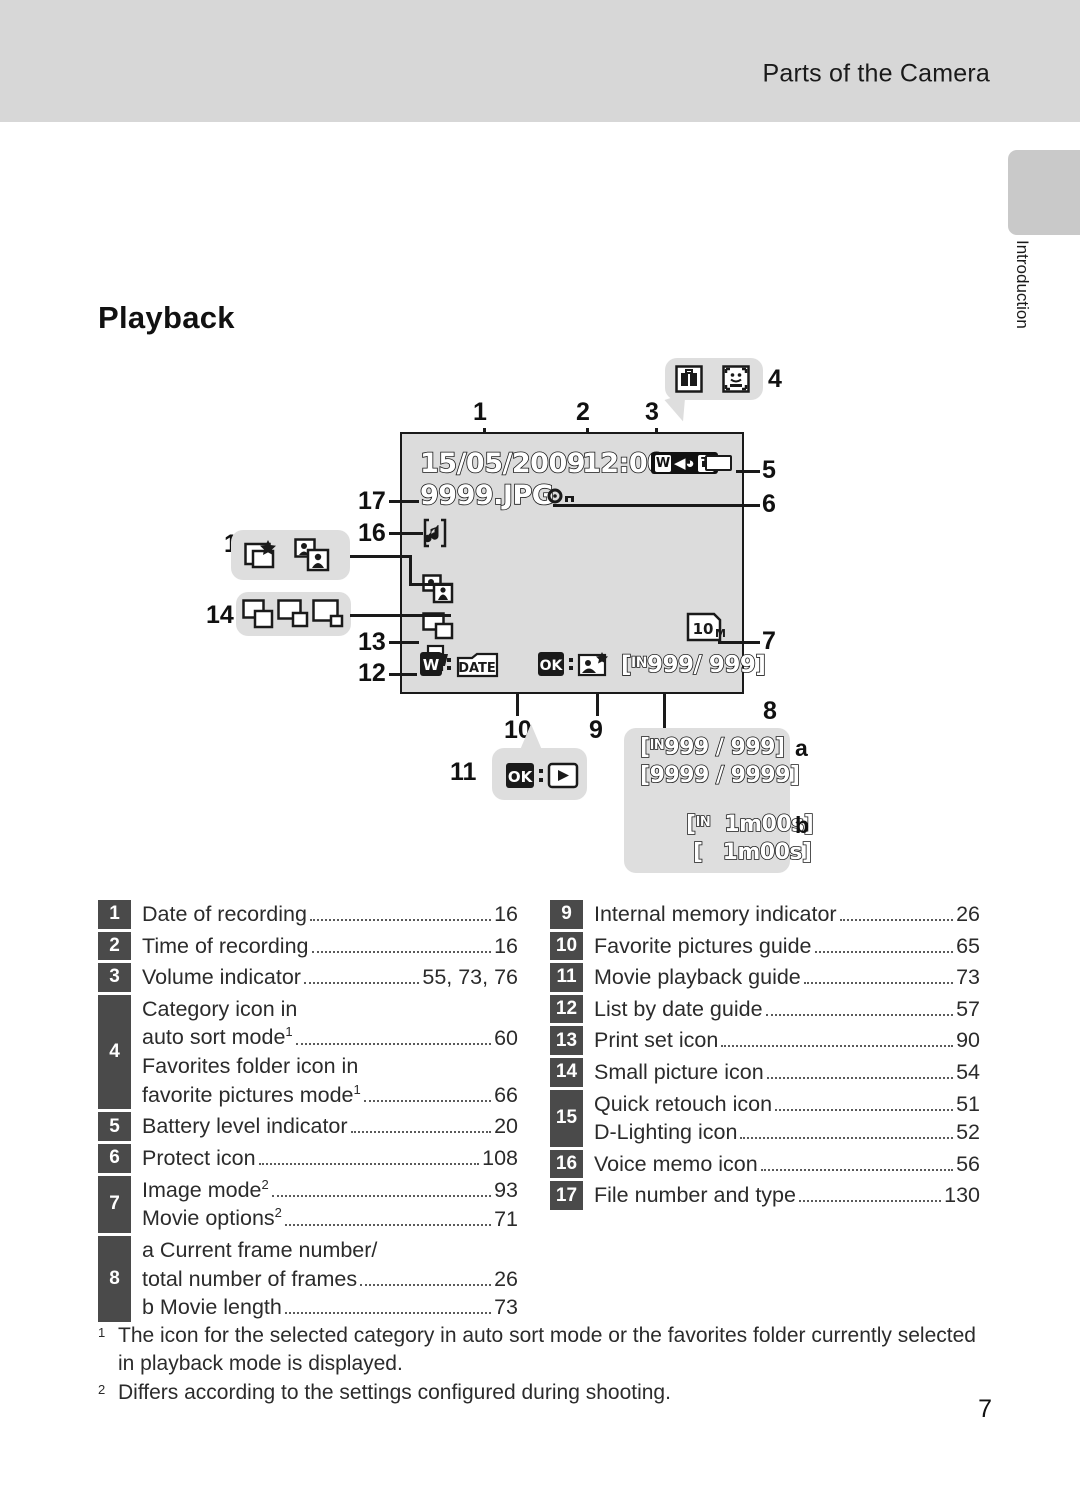  Describe the element at coordinates (562, 498) in the screenshot. I see `protect-key-icon` at that location.